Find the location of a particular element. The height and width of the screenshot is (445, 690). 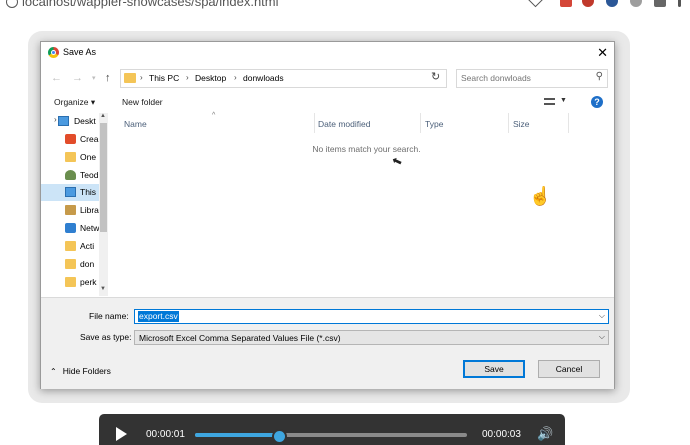

close-button: ✕ is located at coordinates (602, 53).